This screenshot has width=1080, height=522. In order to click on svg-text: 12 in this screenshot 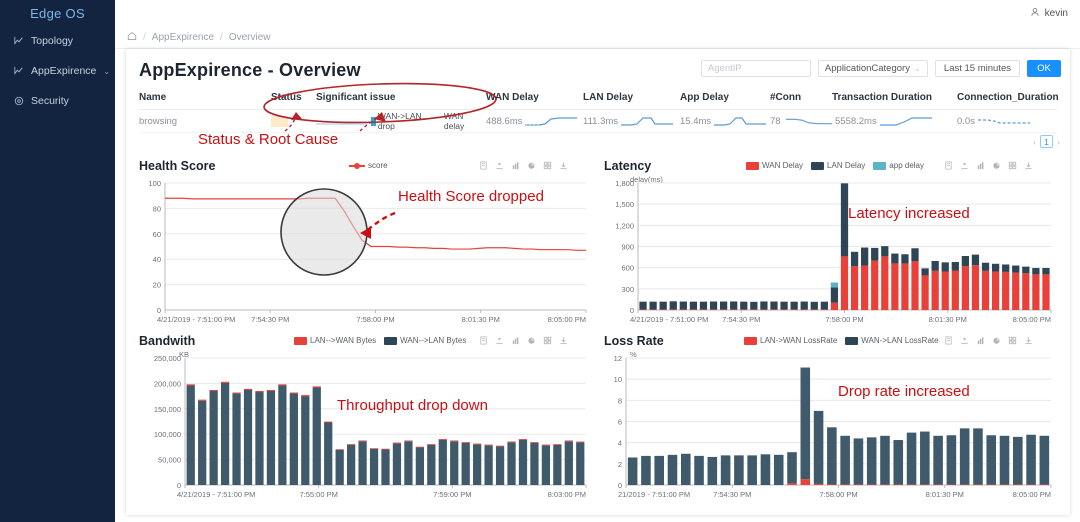, I will do `click(618, 358)`.